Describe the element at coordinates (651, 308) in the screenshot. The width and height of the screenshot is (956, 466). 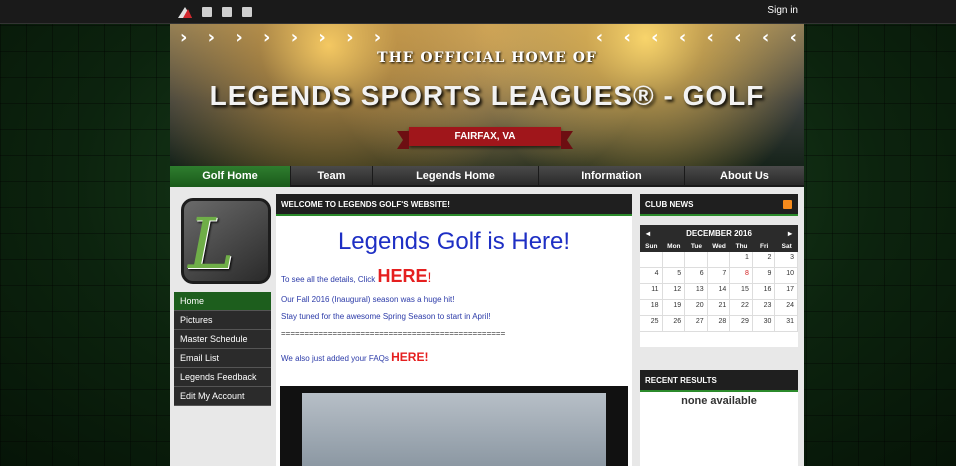
I see `calendar-day: 18` at that location.